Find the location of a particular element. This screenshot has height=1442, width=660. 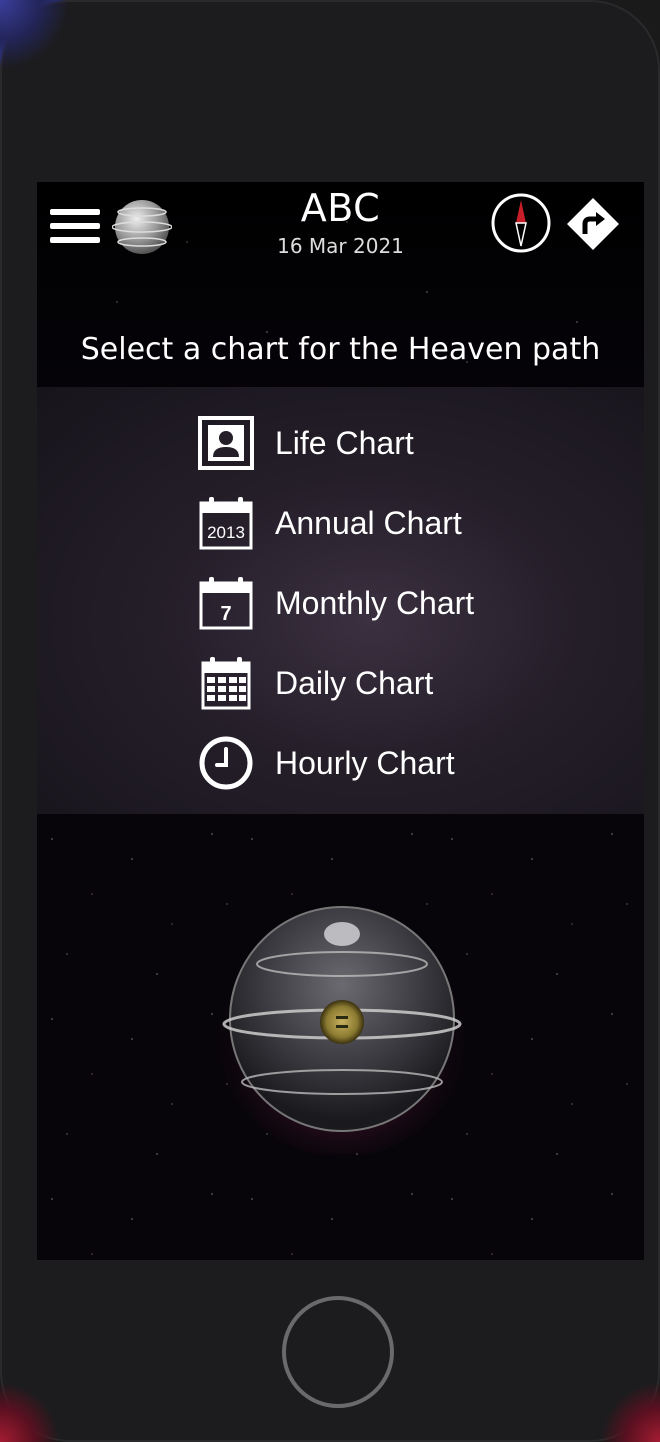

turn-right-direction-icon is located at coordinates (593, 224).